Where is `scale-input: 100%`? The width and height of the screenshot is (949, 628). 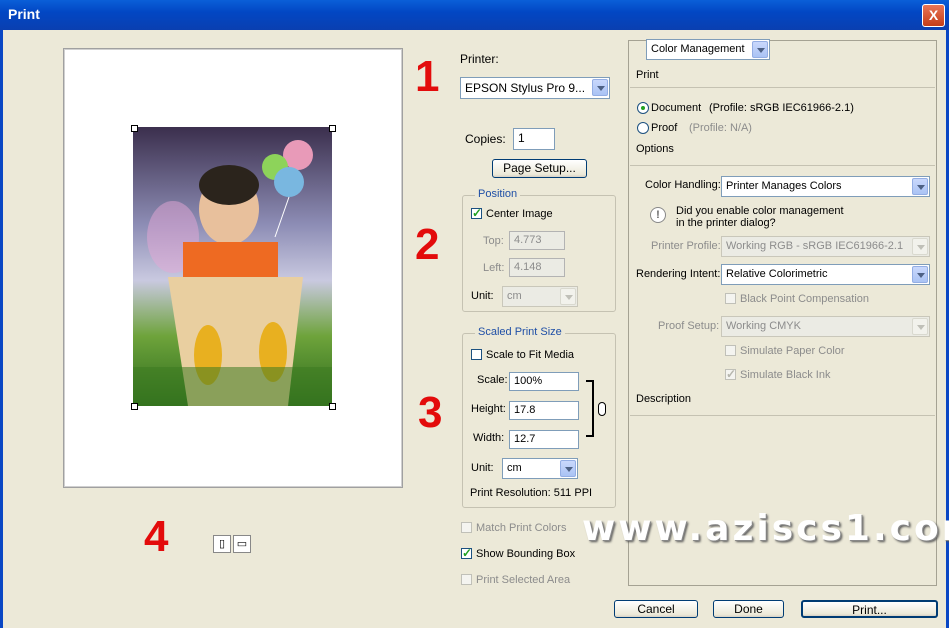
scale-input: 100% is located at coordinates (544, 381).